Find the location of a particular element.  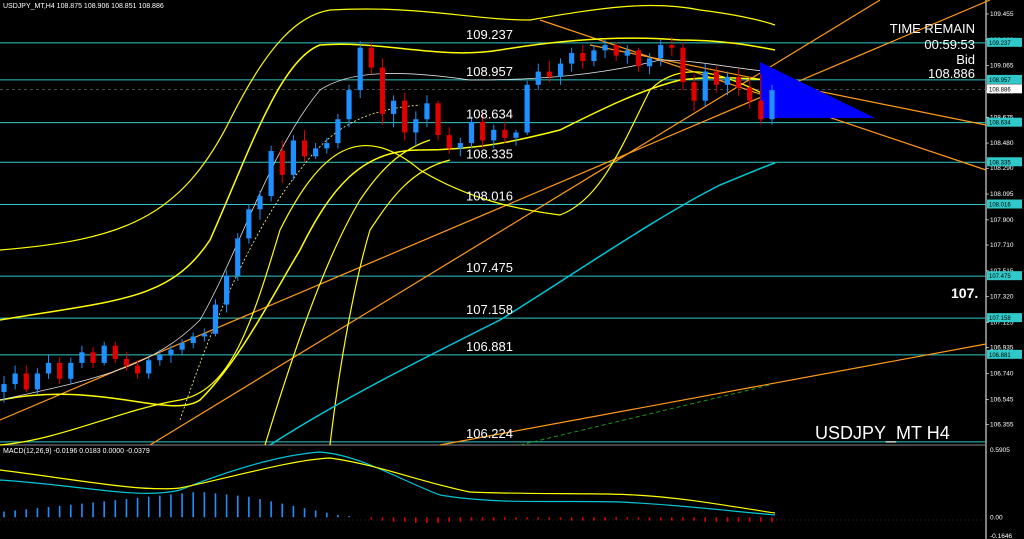

level-tag: 108.016 is located at coordinates (1000, 206).